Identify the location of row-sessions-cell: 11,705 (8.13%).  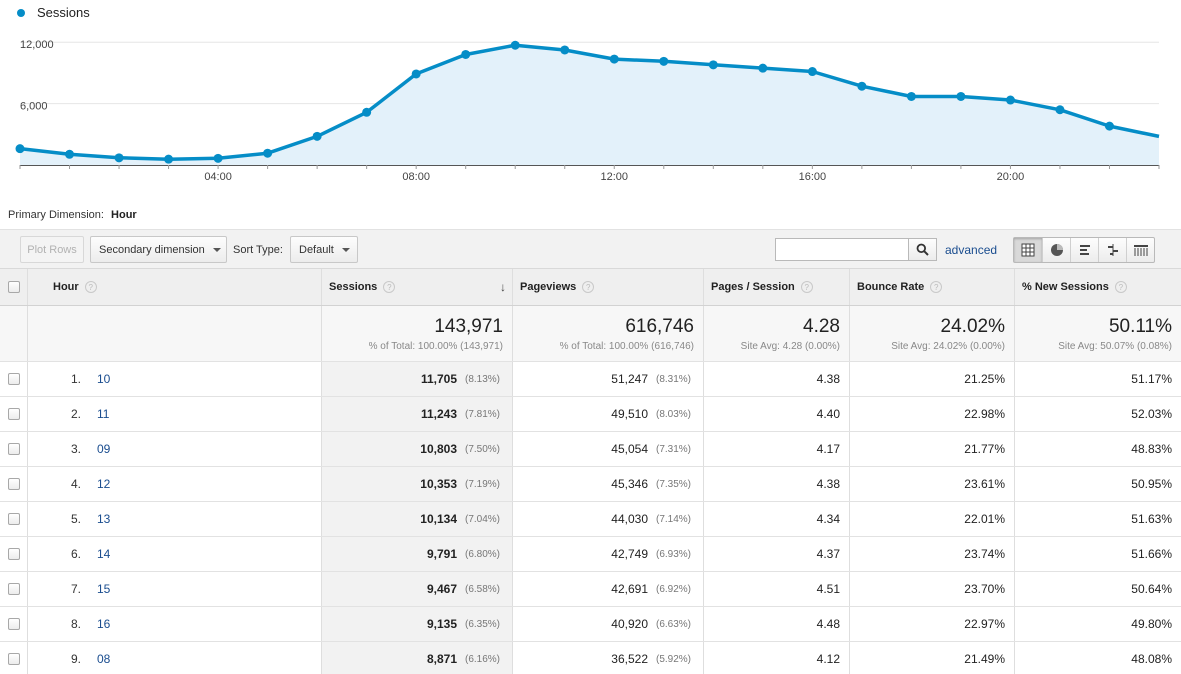
(416, 379).